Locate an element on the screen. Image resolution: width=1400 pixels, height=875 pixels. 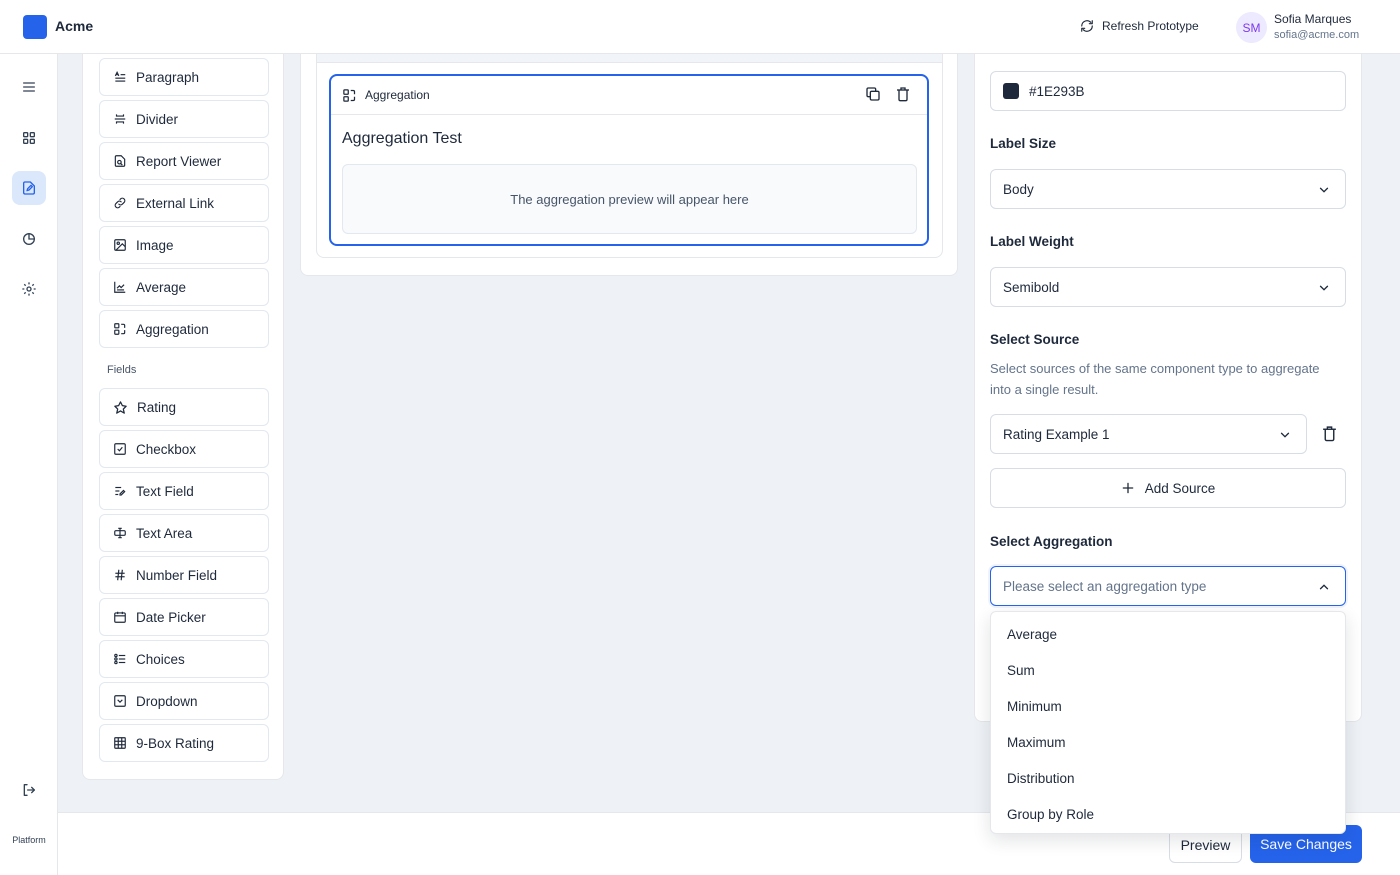
app-title: Acme is located at coordinates (74, 26).